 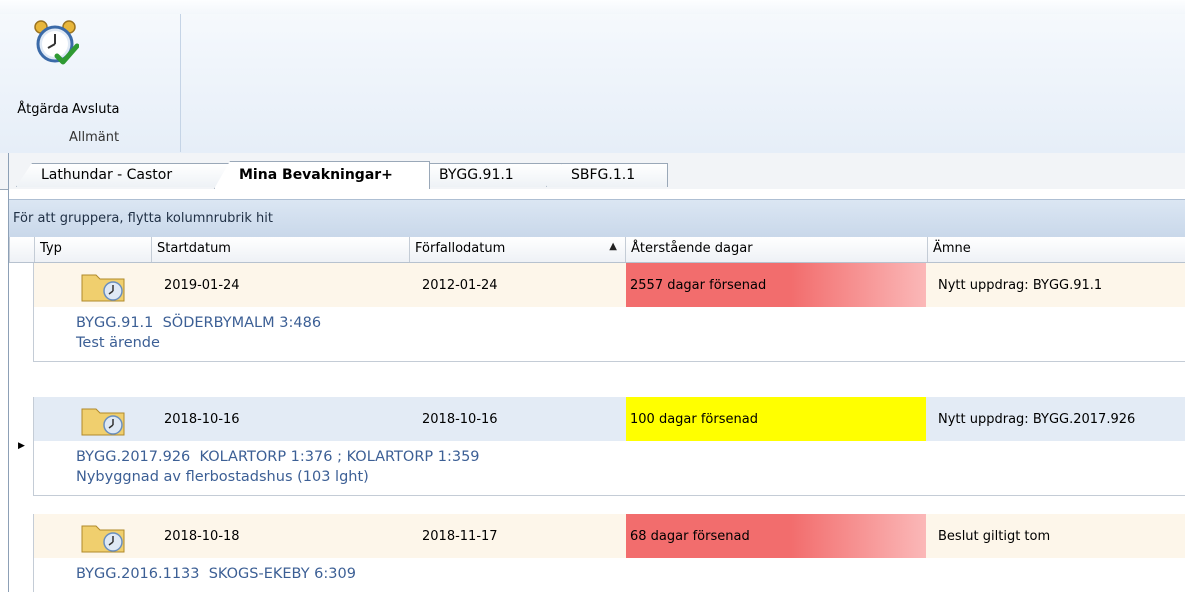 I want to click on atgarda-button: Åtgärda, so click(x=44, y=68).